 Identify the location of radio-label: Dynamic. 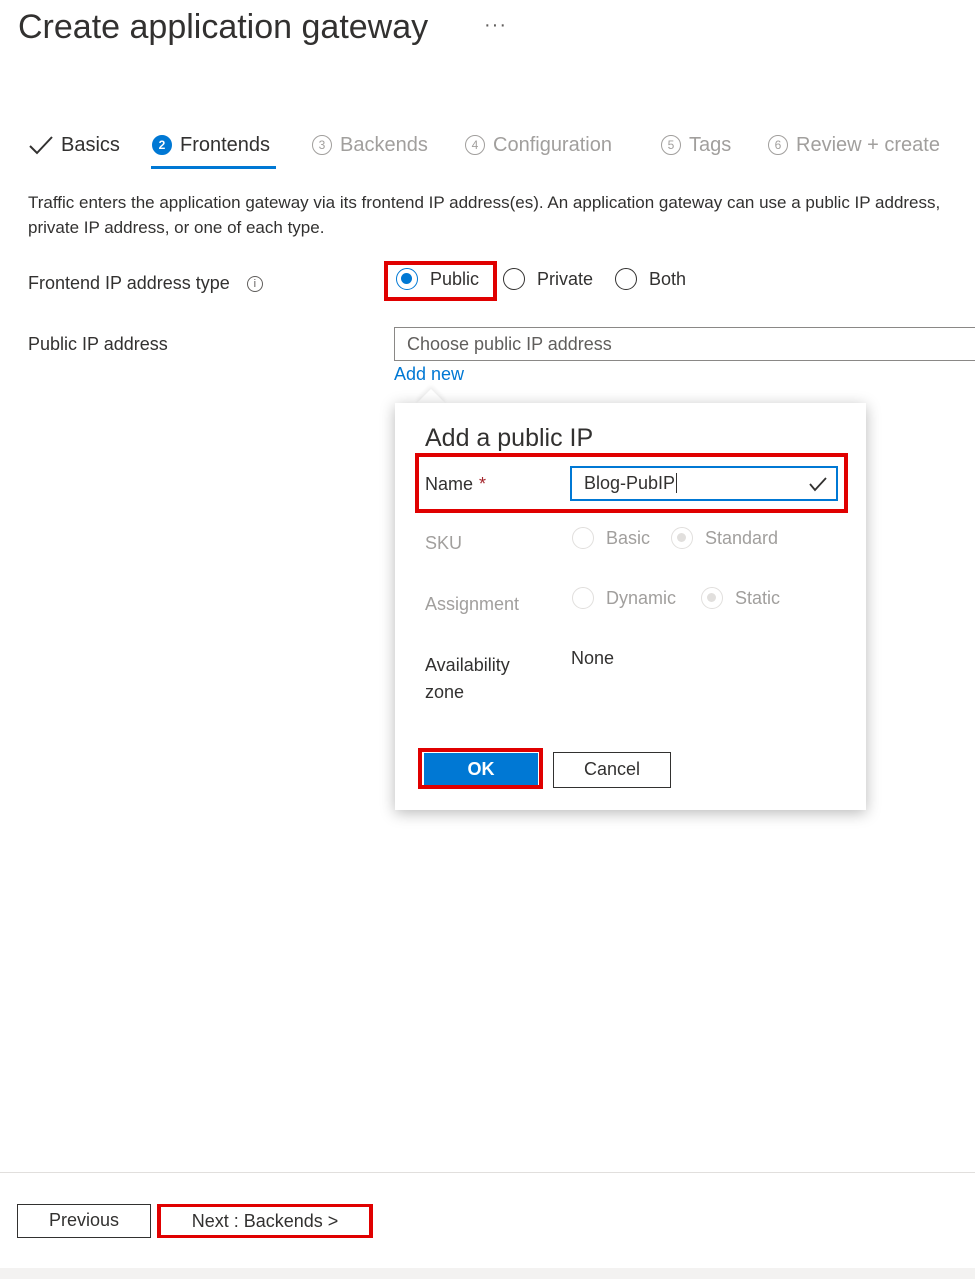
(641, 597).